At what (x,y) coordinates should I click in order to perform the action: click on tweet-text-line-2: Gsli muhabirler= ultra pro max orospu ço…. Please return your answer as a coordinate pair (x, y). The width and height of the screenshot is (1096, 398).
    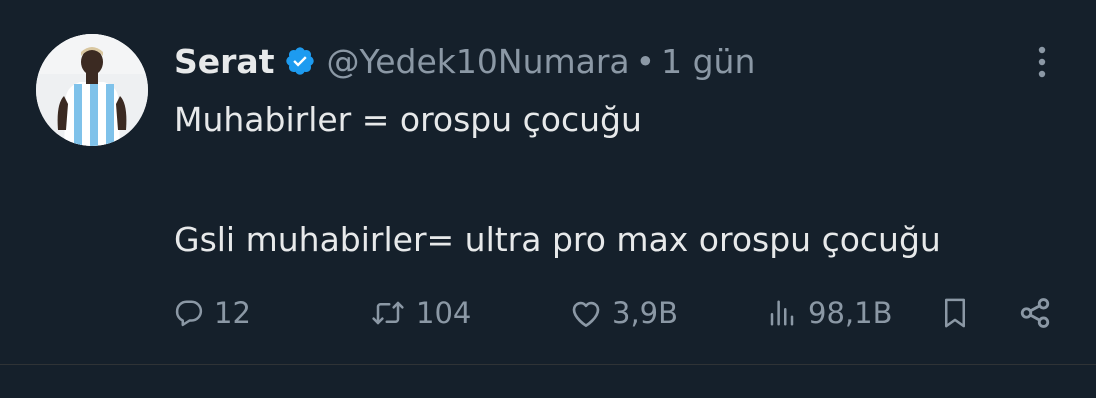
    Looking at the image, I should click on (557, 239).